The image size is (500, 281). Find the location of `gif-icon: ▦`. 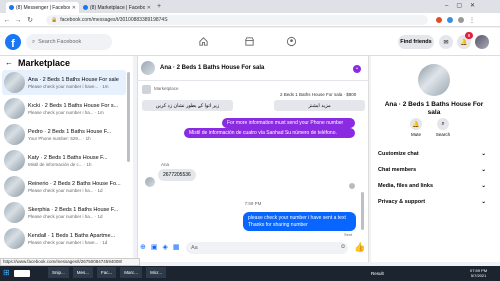

gif-icon: ▦ is located at coordinates (176, 247).